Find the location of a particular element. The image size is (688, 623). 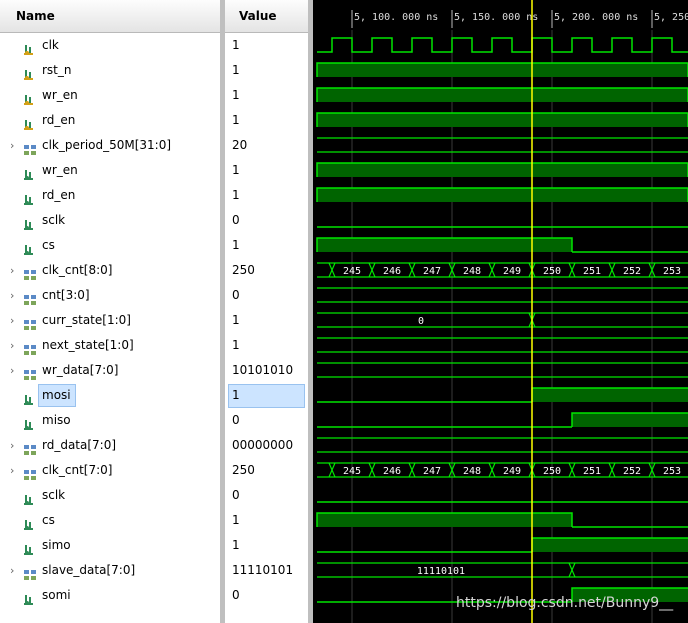

signal-row: › wr_data[7:0] is located at coordinates (110, 370).